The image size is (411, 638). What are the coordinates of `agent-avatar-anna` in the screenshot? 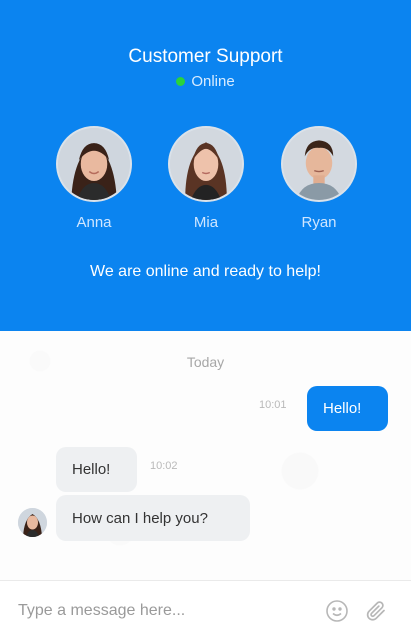 It's located at (94, 164).